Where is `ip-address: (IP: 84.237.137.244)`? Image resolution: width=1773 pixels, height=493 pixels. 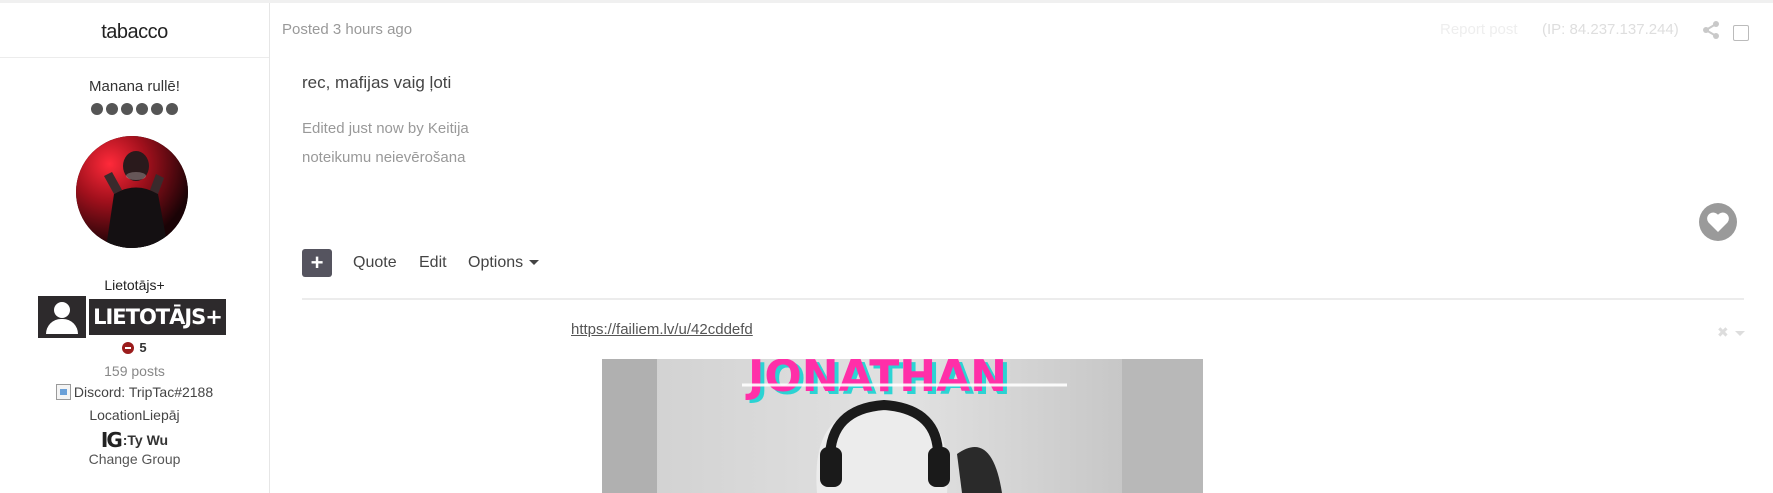
ip-address: (IP: 84.237.137.244) is located at coordinates (1610, 29).